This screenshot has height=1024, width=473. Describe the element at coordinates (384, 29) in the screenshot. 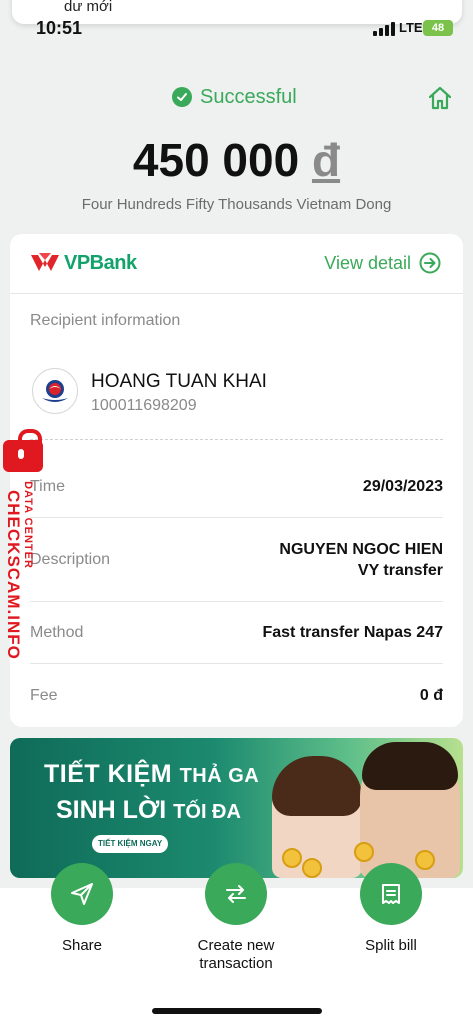

I see `signal-icon` at that location.